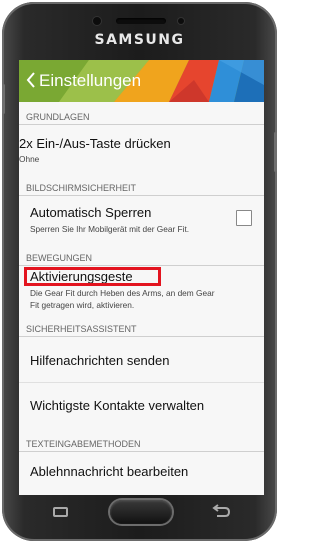 The image size is (320, 543). Describe the element at coordinates (82, 305) in the screenshot. I see `item-geste-subtitle-2: Fit getragen wird, aktivieren.` at that location.